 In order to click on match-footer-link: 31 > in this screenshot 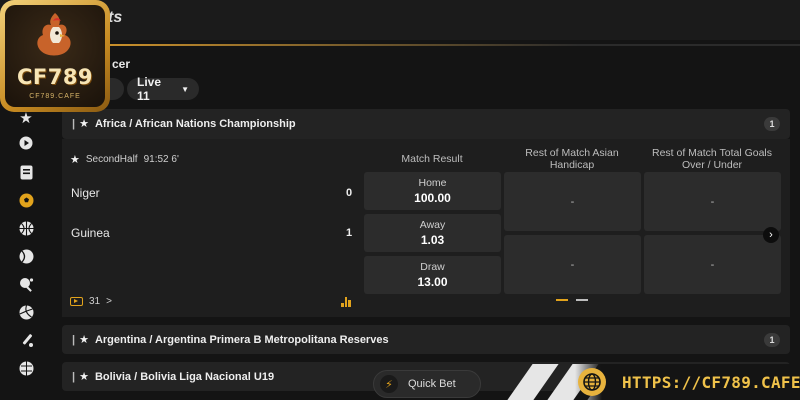, I will do `click(91, 301)`.